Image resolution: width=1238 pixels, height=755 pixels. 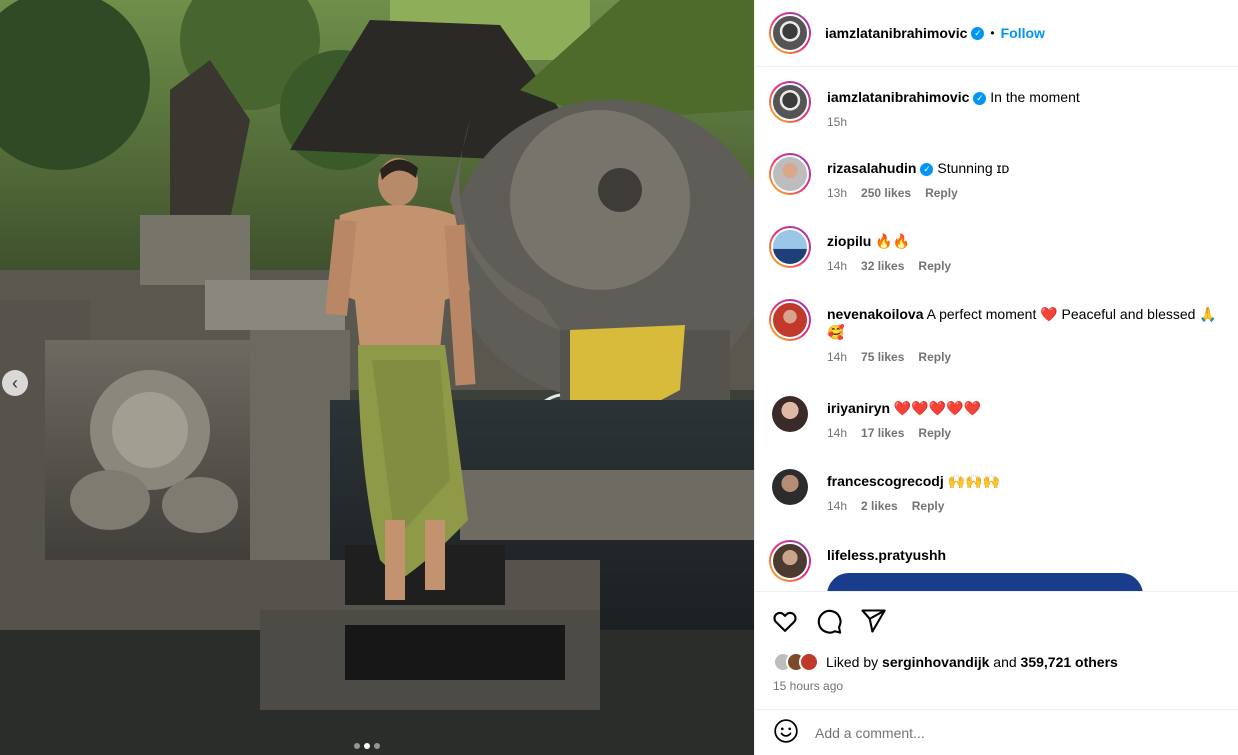 I want to click on post-caption: iamzlatanibrahimovic ✓ In the moment 15h, so click(x=1003, y=105).